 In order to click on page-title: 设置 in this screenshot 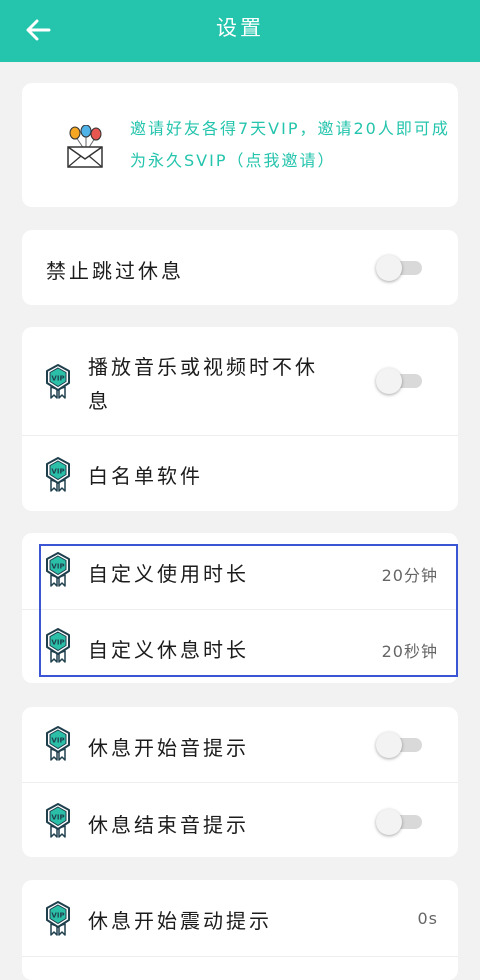, I will do `click(240, 28)`.